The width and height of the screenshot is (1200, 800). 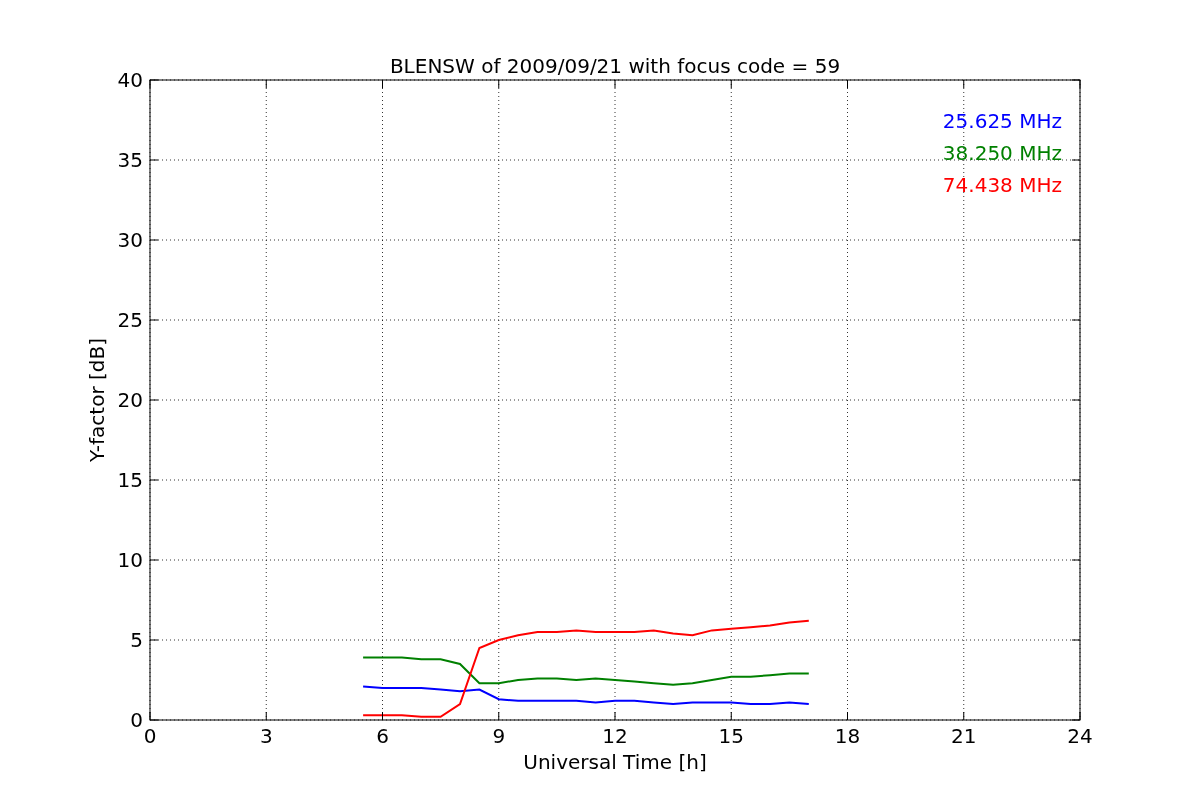 I want to click on legend-label: 25.625 MHz, so click(x=1002, y=121).